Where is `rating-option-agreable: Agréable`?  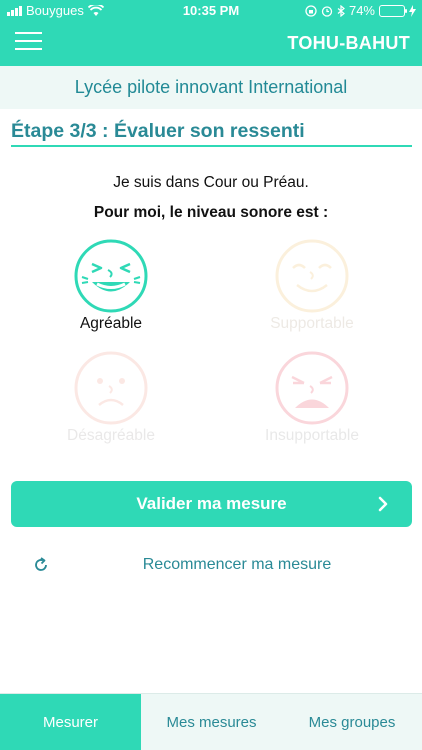 rating-option-agreable: Agréable is located at coordinates (111, 286).